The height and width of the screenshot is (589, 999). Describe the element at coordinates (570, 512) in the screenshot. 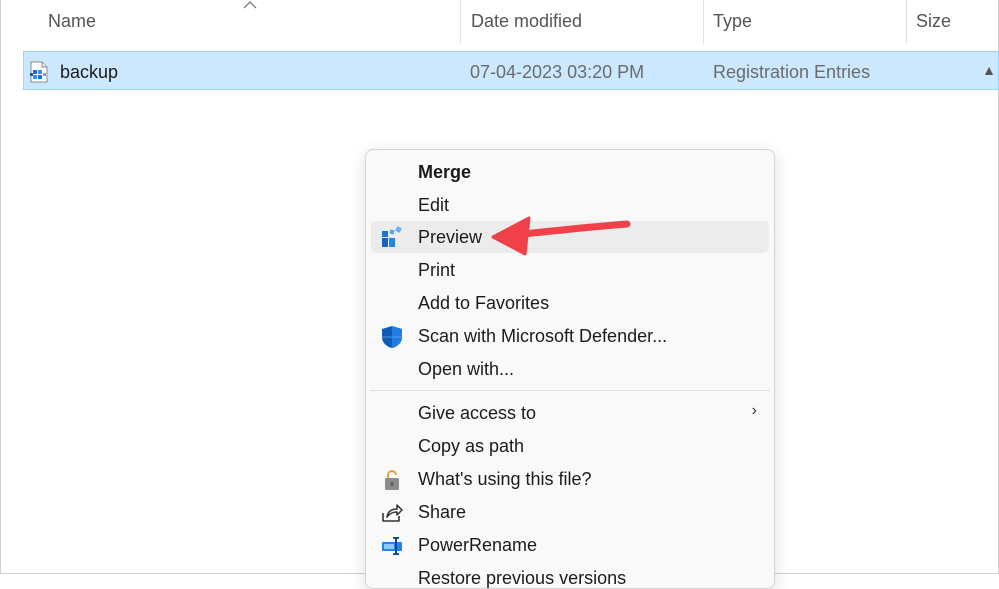

I see `menu-item-share: Share` at that location.